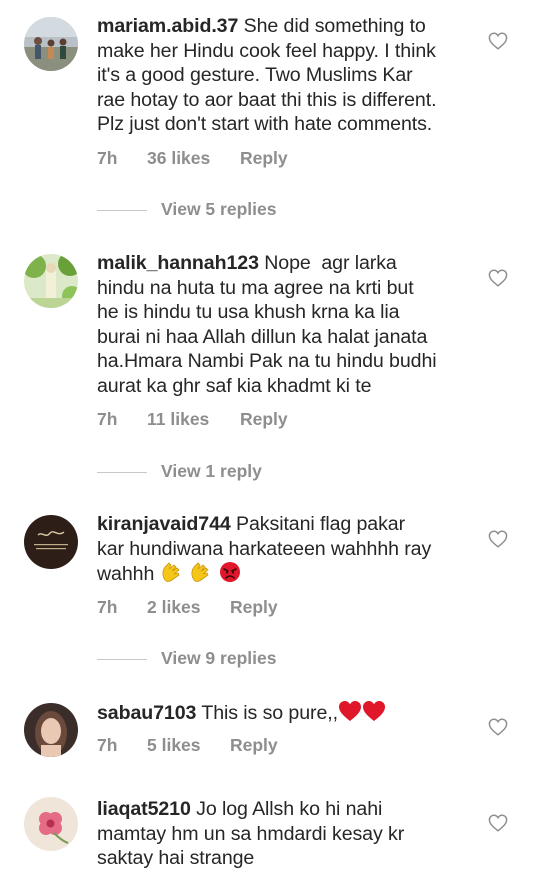  I want to click on comment-line: it's a good gesture. Two Muslims Kar, so click(255, 75).